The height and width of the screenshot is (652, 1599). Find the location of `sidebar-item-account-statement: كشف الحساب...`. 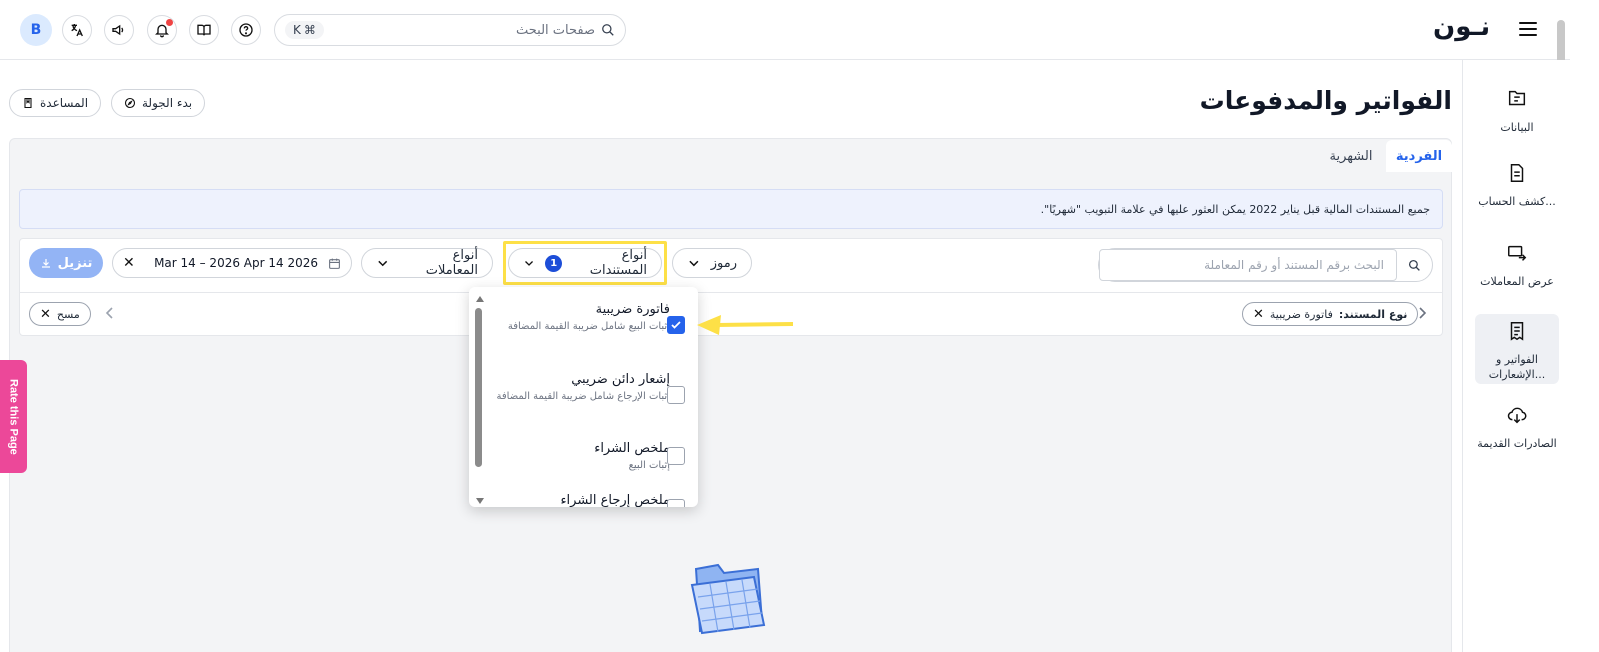

sidebar-item-account-statement: كشف الحساب... is located at coordinates (1517, 182).